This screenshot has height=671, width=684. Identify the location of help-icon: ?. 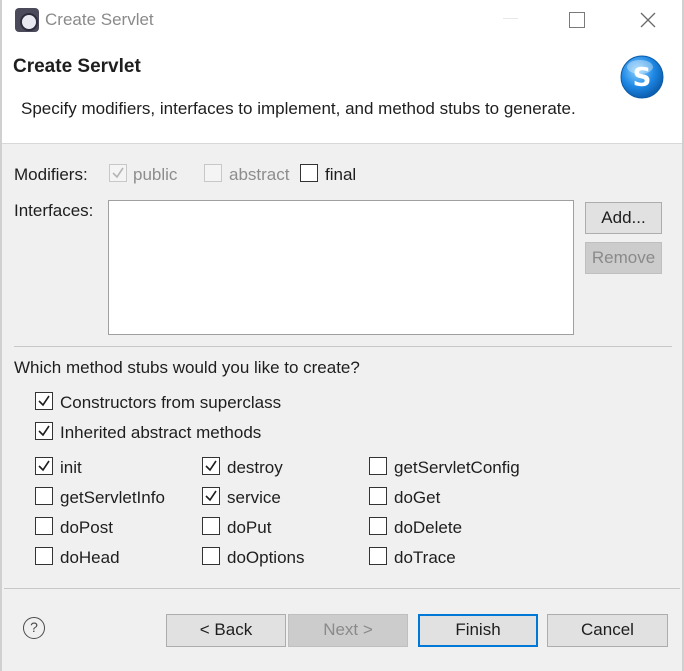
(34, 628).